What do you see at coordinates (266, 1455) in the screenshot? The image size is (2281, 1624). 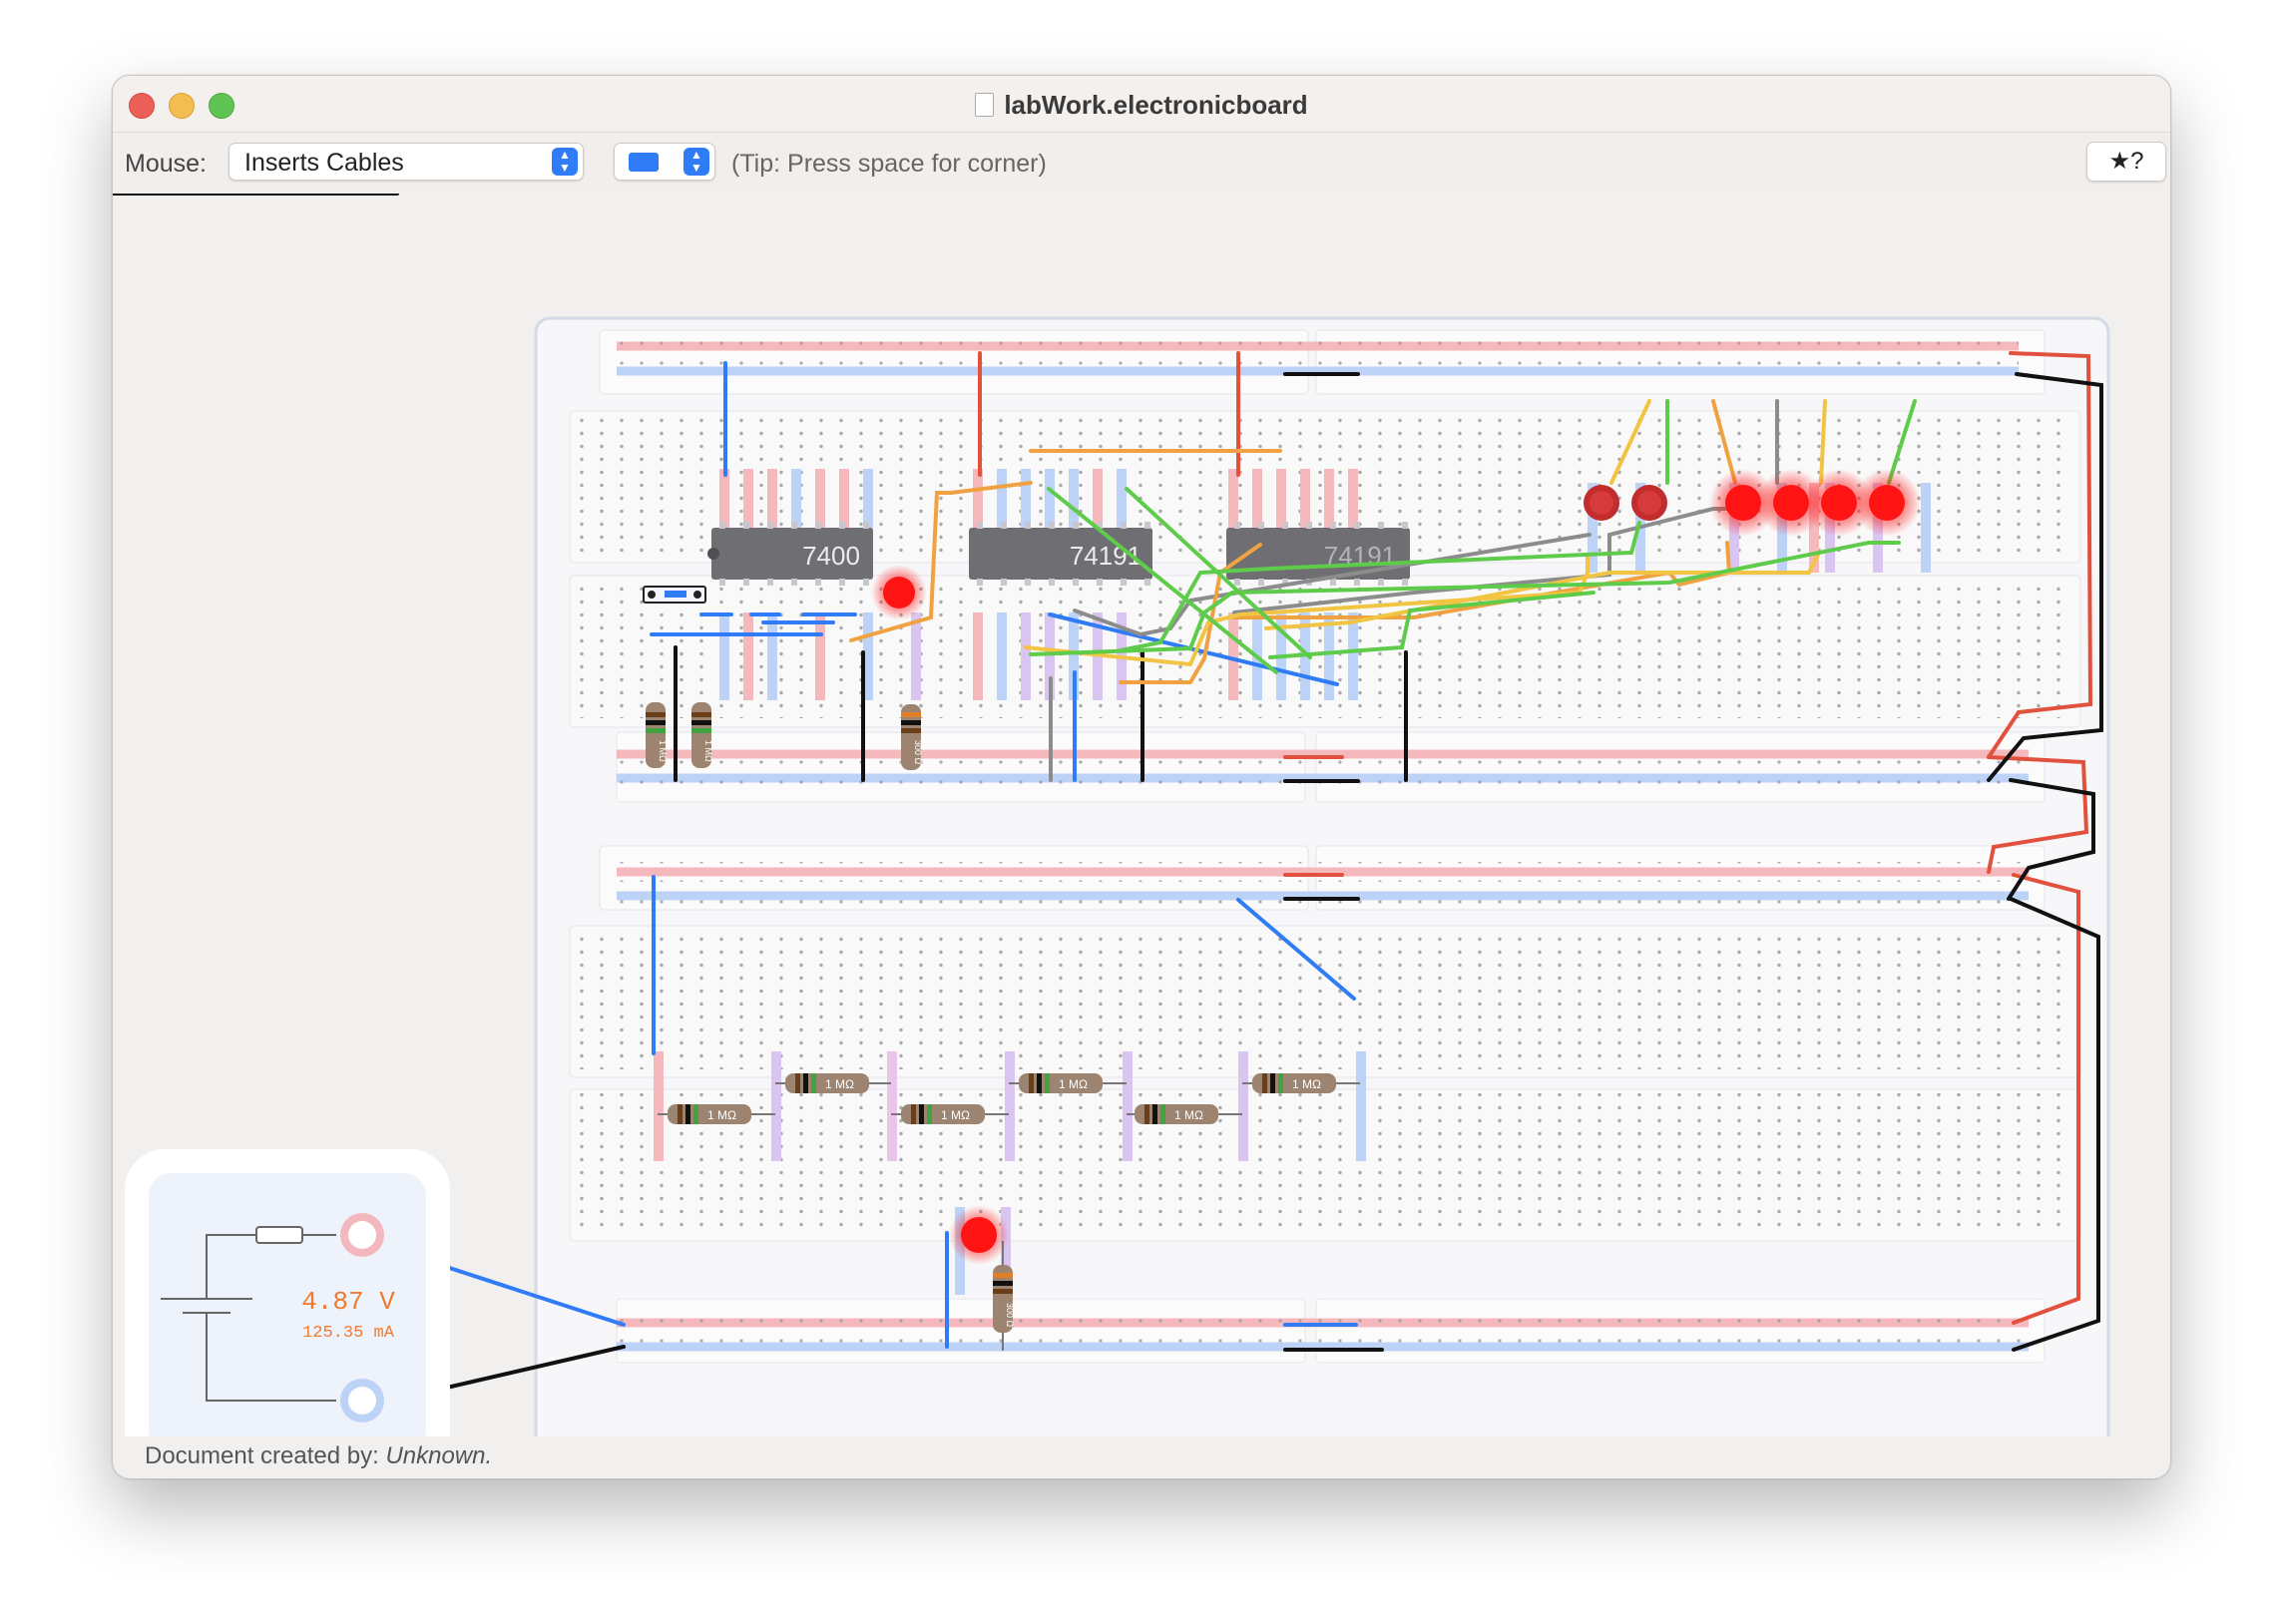 I see `footer-prefix: Document created by:` at bounding box center [266, 1455].